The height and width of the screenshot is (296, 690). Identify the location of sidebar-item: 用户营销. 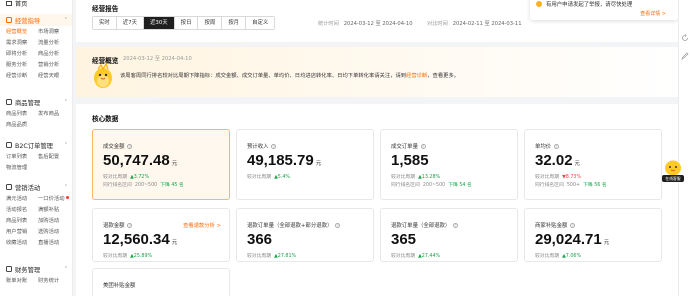
(22, 232).